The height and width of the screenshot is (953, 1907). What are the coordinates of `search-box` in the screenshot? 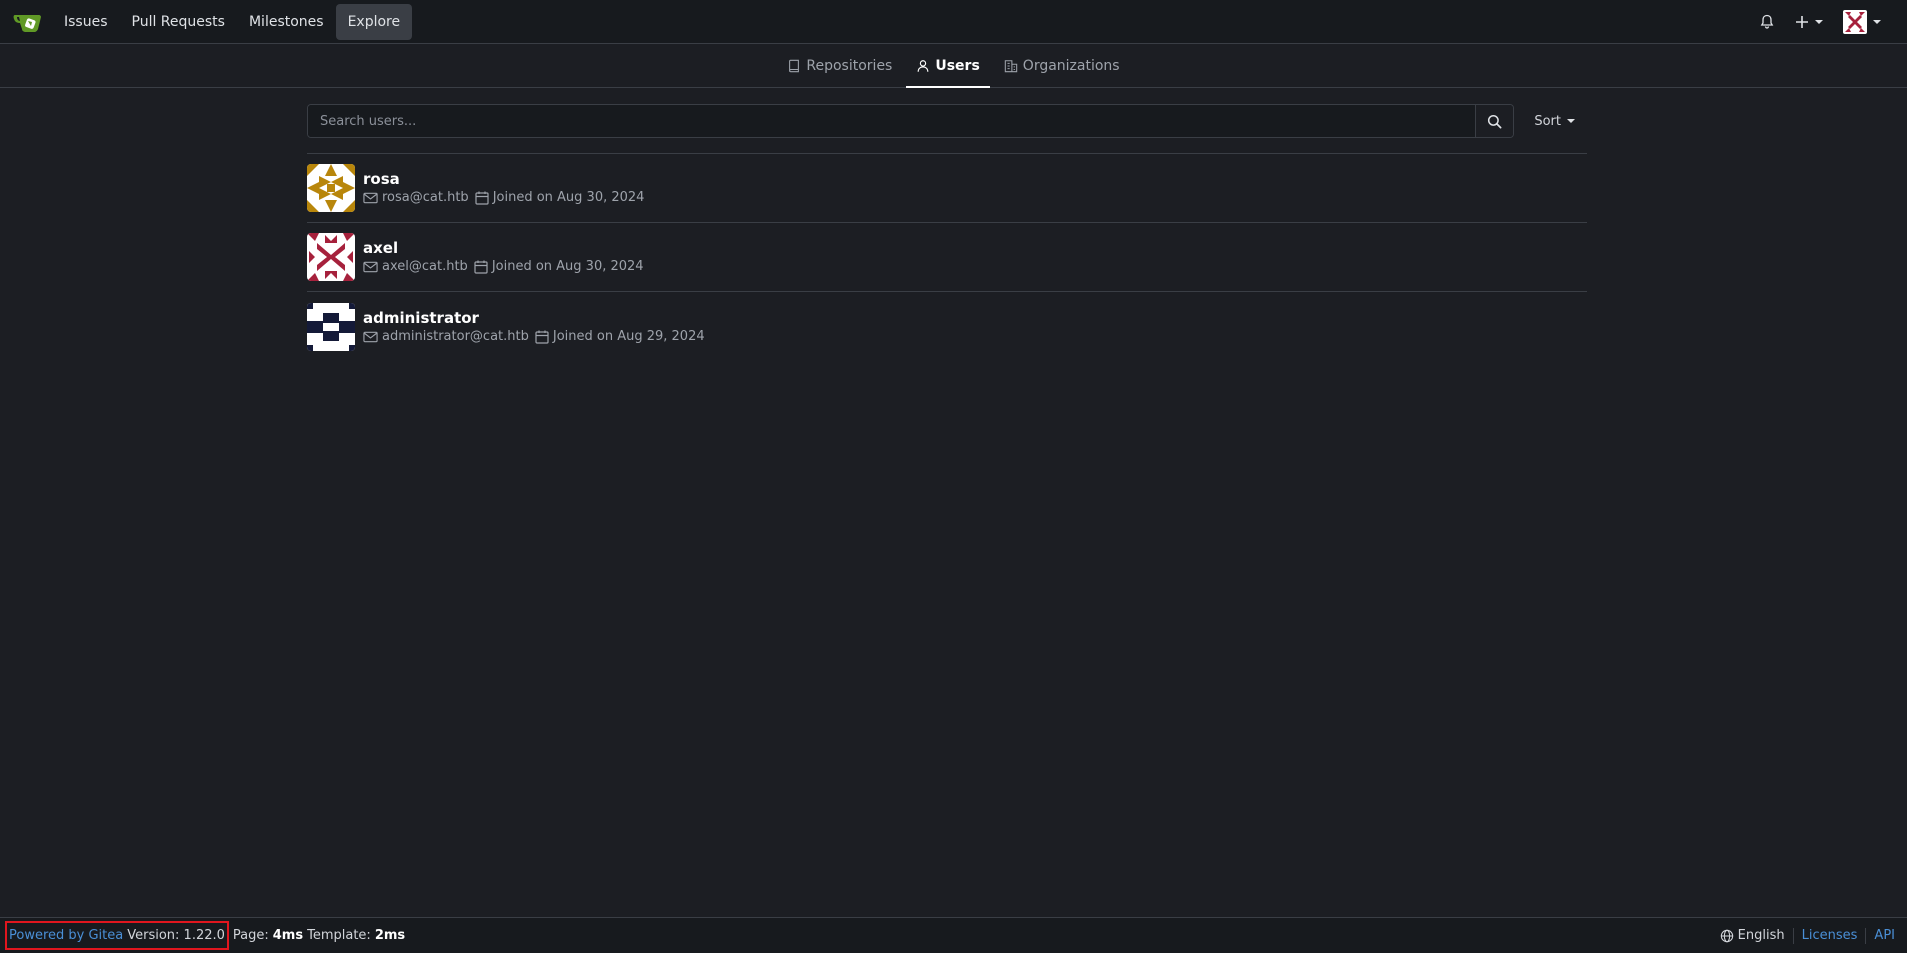 It's located at (911, 121).